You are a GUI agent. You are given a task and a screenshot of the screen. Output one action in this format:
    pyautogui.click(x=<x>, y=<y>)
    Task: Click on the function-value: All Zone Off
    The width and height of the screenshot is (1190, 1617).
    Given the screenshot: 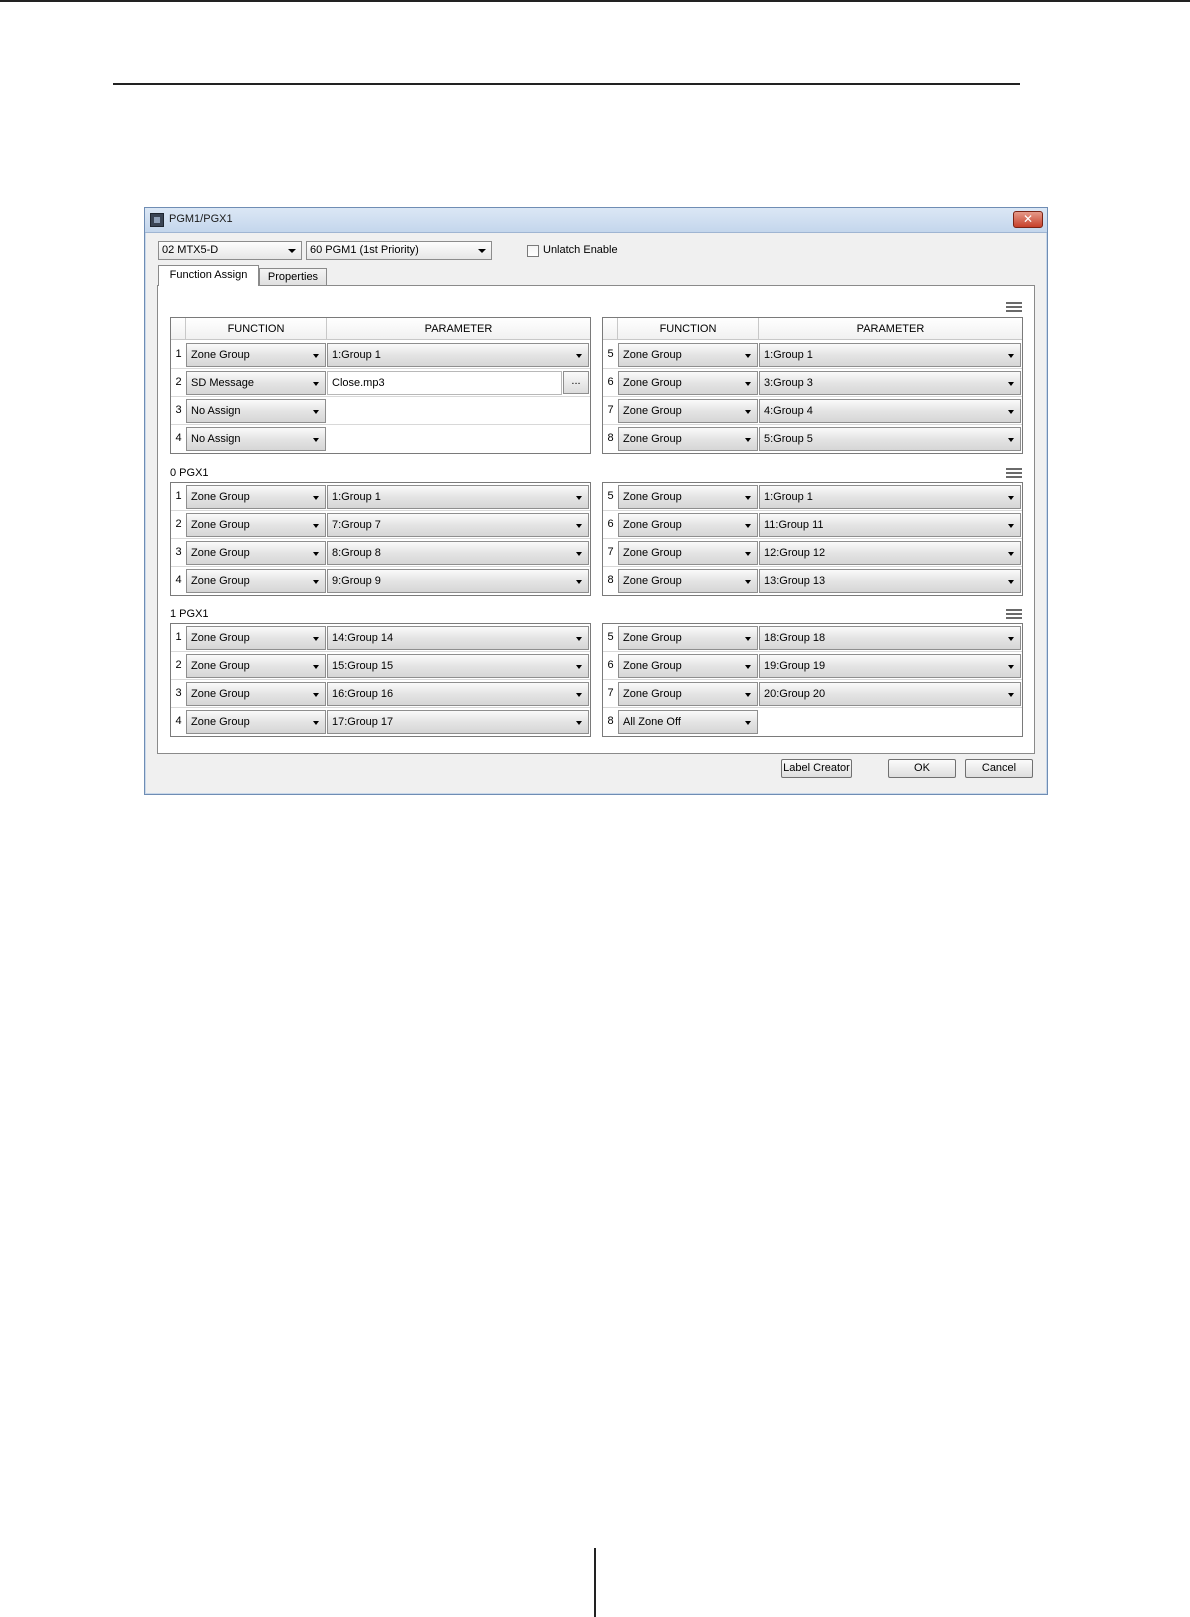 What is the action you would take?
    pyautogui.click(x=652, y=722)
    